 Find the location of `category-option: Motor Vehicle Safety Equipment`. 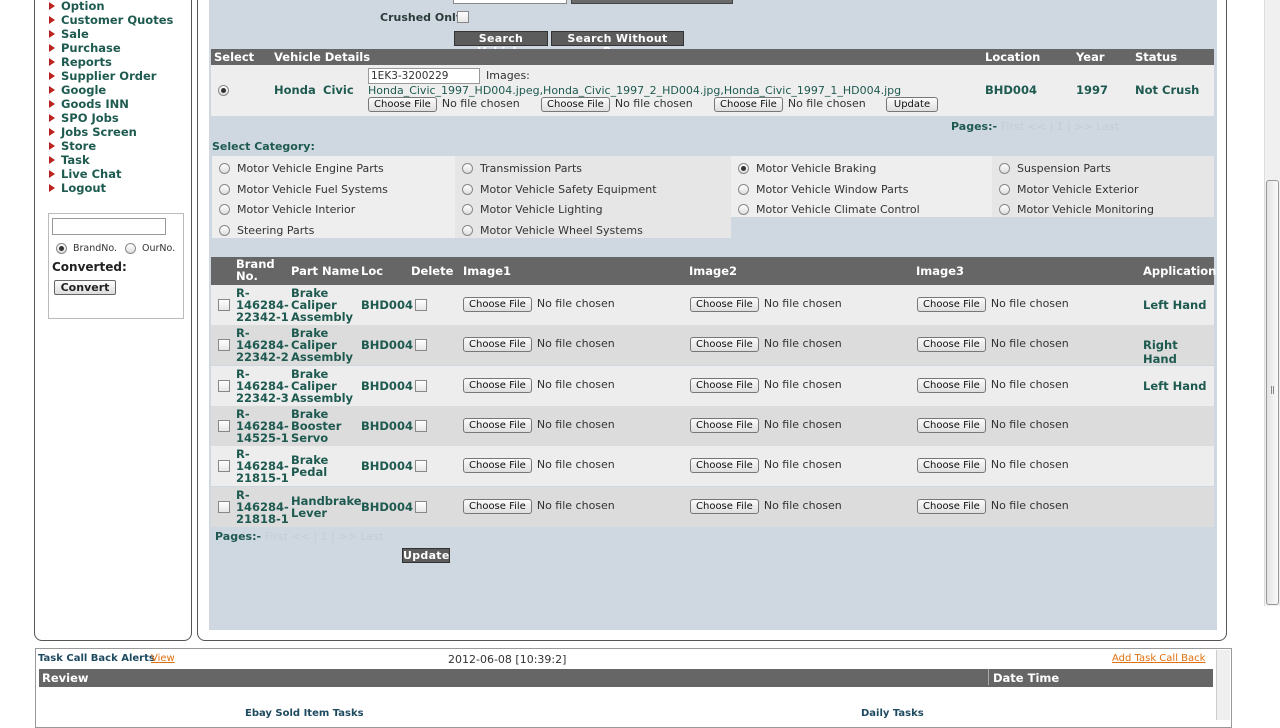

category-option: Motor Vehicle Safety Equipment is located at coordinates (559, 189).